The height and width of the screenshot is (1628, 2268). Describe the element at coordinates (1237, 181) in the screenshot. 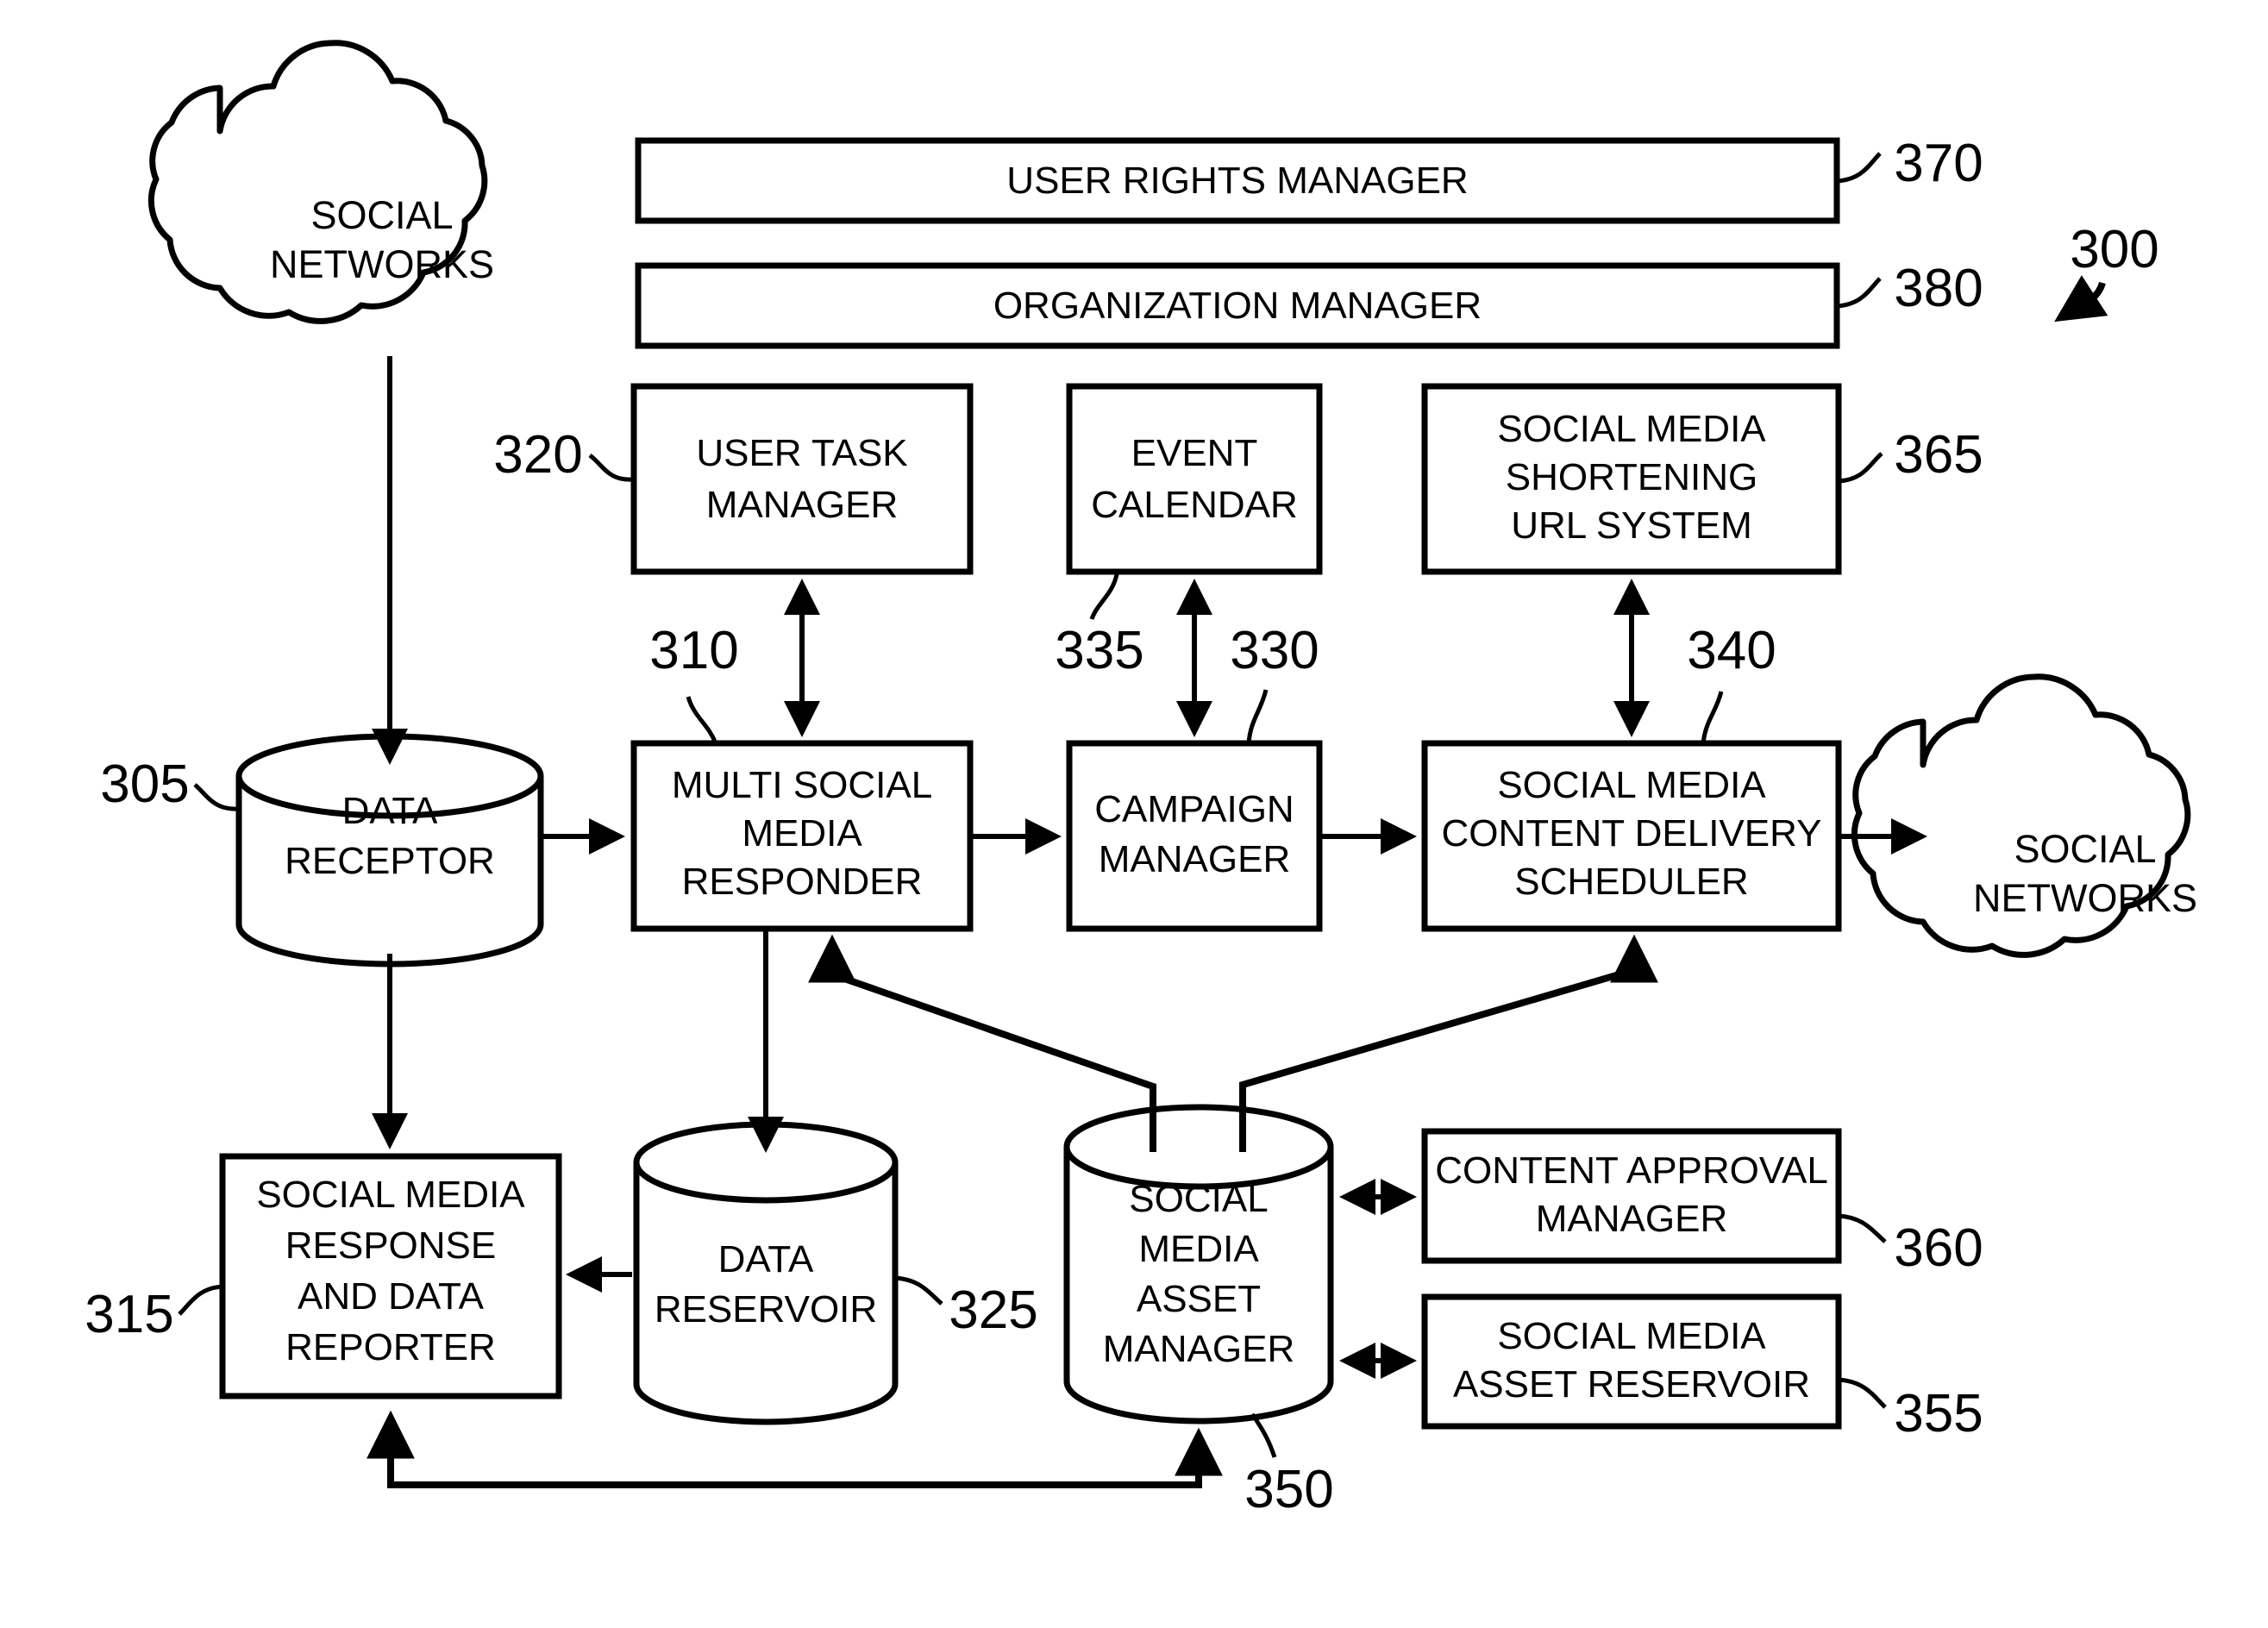

I see `user-rights-manager-label: USER RIGHTS MANAGER` at that location.